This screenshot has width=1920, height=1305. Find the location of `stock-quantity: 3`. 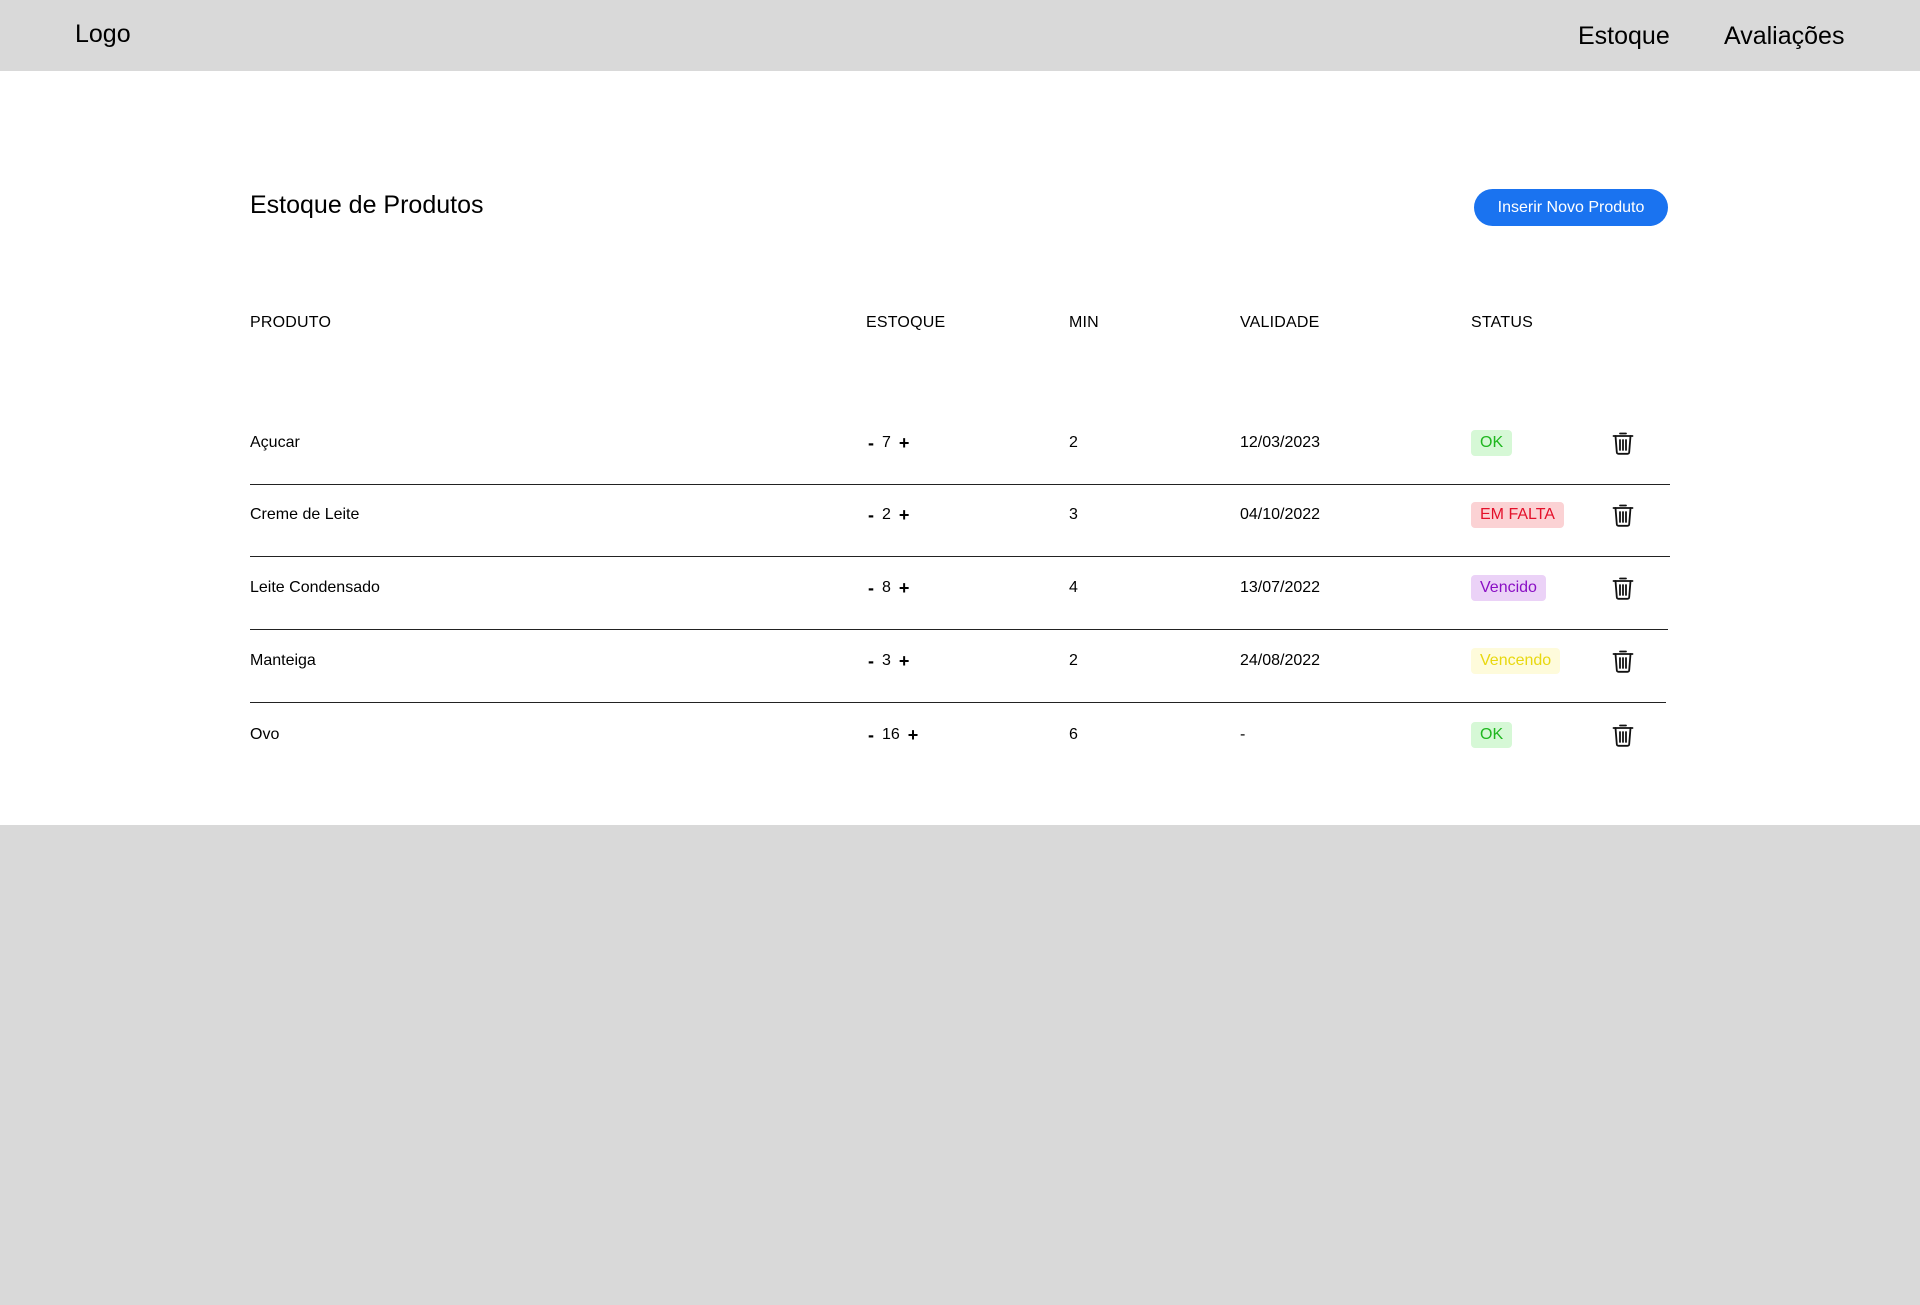

stock-quantity: 3 is located at coordinates (886, 660).